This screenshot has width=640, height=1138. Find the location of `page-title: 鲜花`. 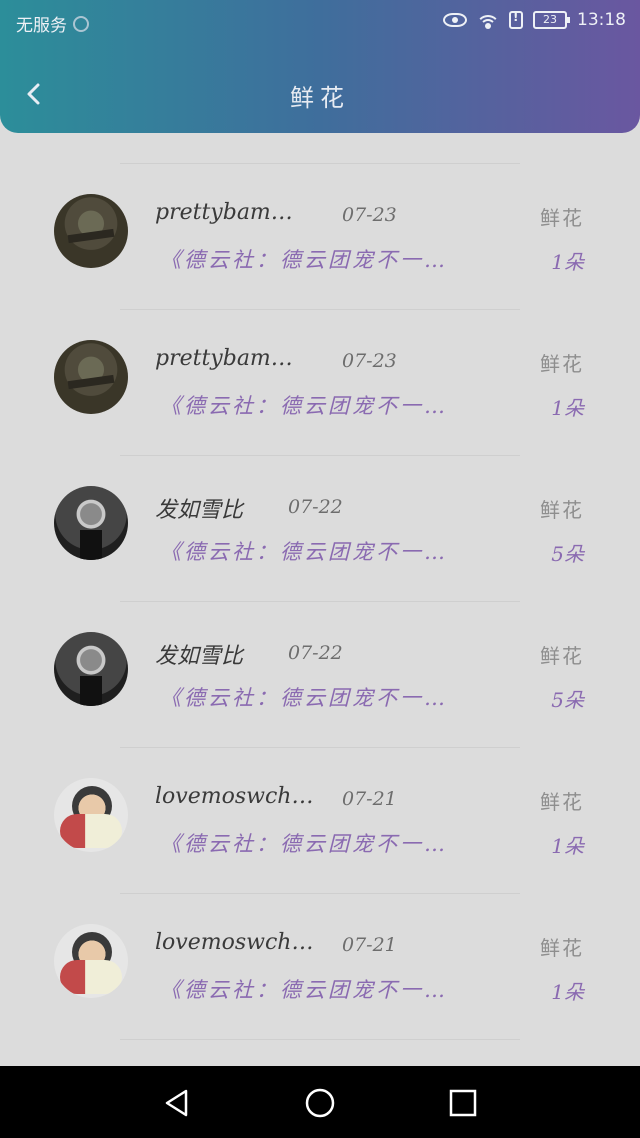

page-title: 鲜花 is located at coordinates (320, 98).